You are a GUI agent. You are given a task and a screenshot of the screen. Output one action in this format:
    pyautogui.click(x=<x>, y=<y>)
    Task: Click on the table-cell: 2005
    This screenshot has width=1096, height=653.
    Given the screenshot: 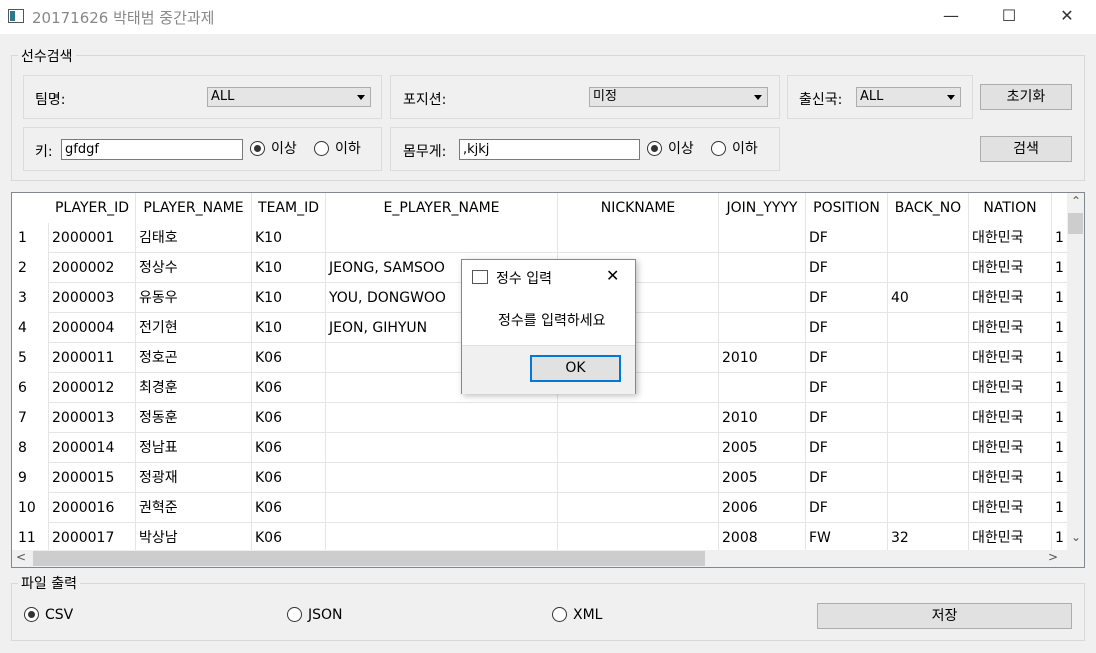 What is the action you would take?
    pyautogui.click(x=762, y=478)
    